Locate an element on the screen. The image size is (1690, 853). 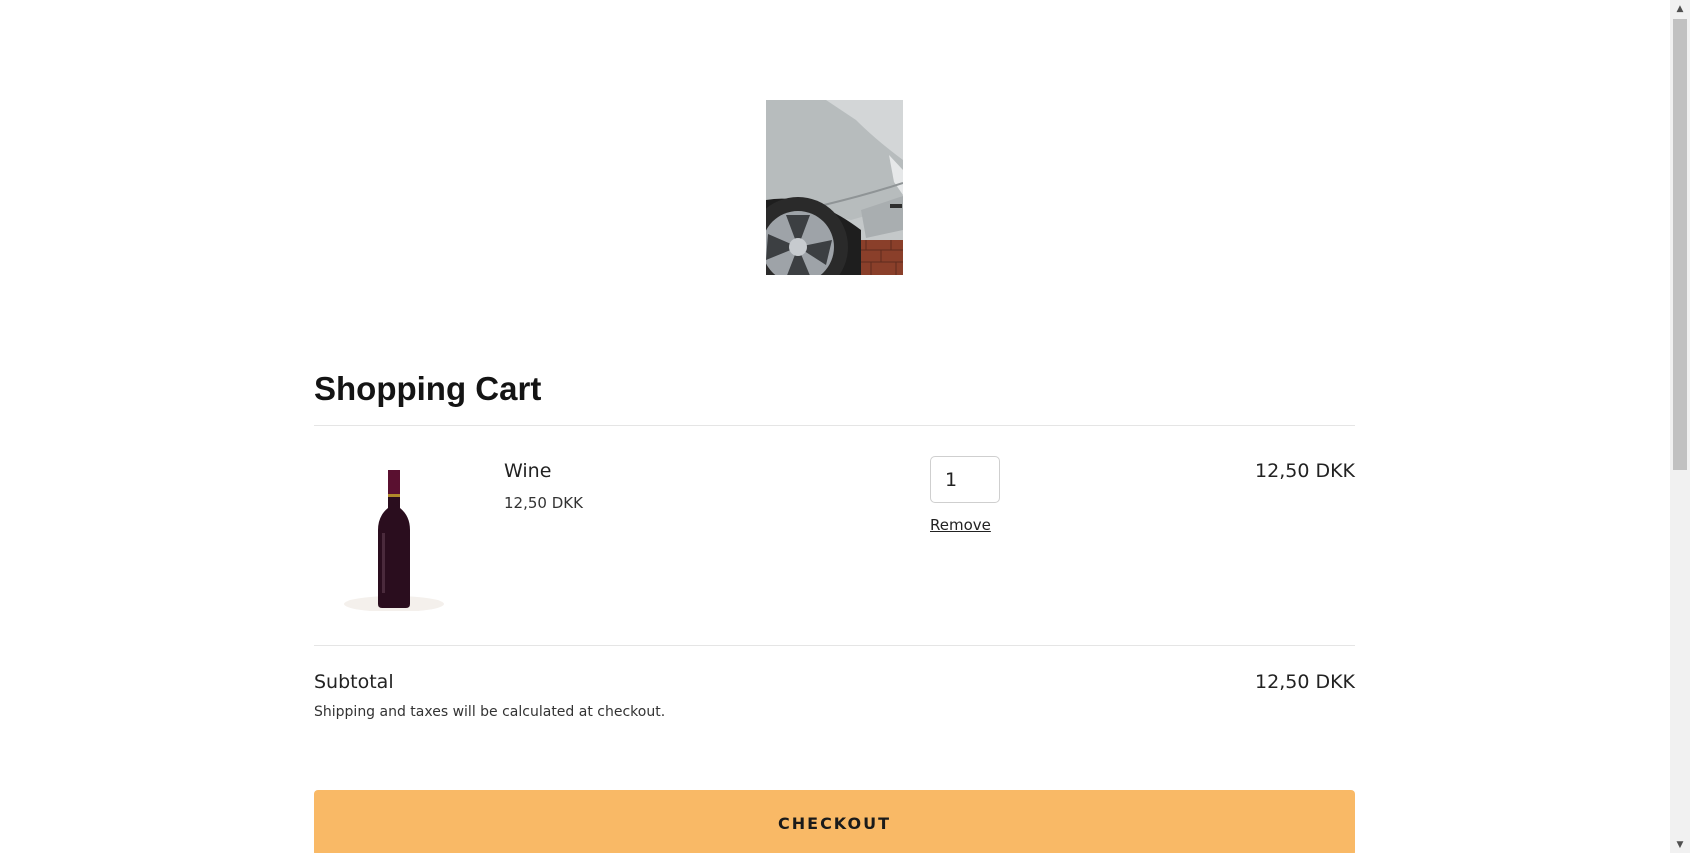
wine-bottle-image is located at coordinates (394, 534).